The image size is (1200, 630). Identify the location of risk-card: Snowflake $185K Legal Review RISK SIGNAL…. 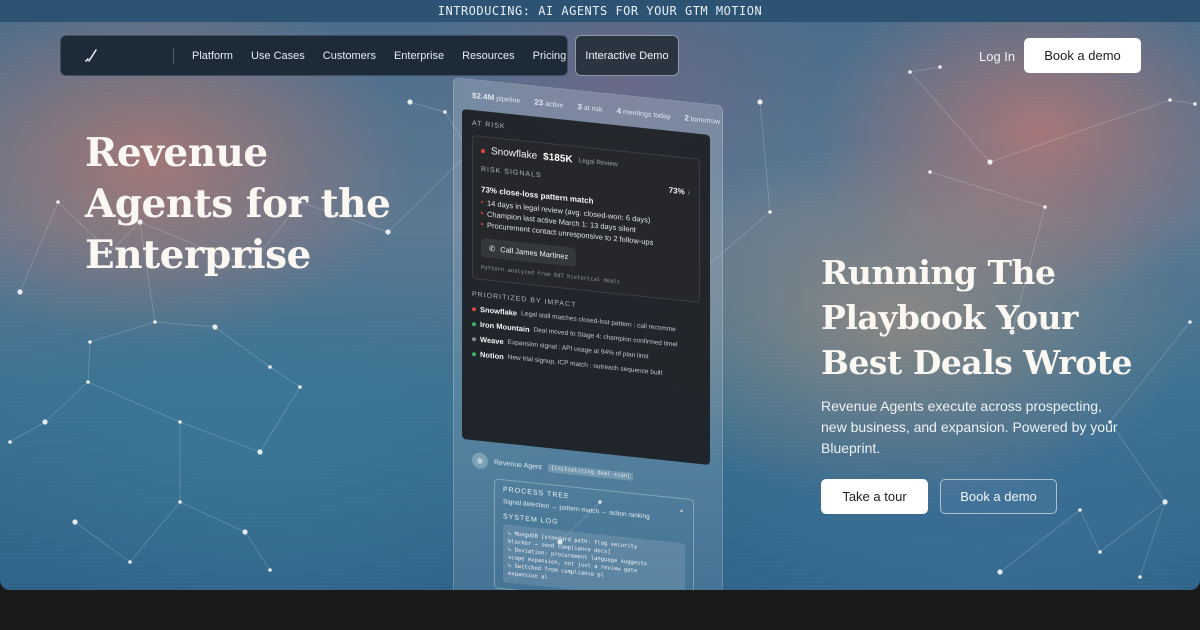
(586, 218).